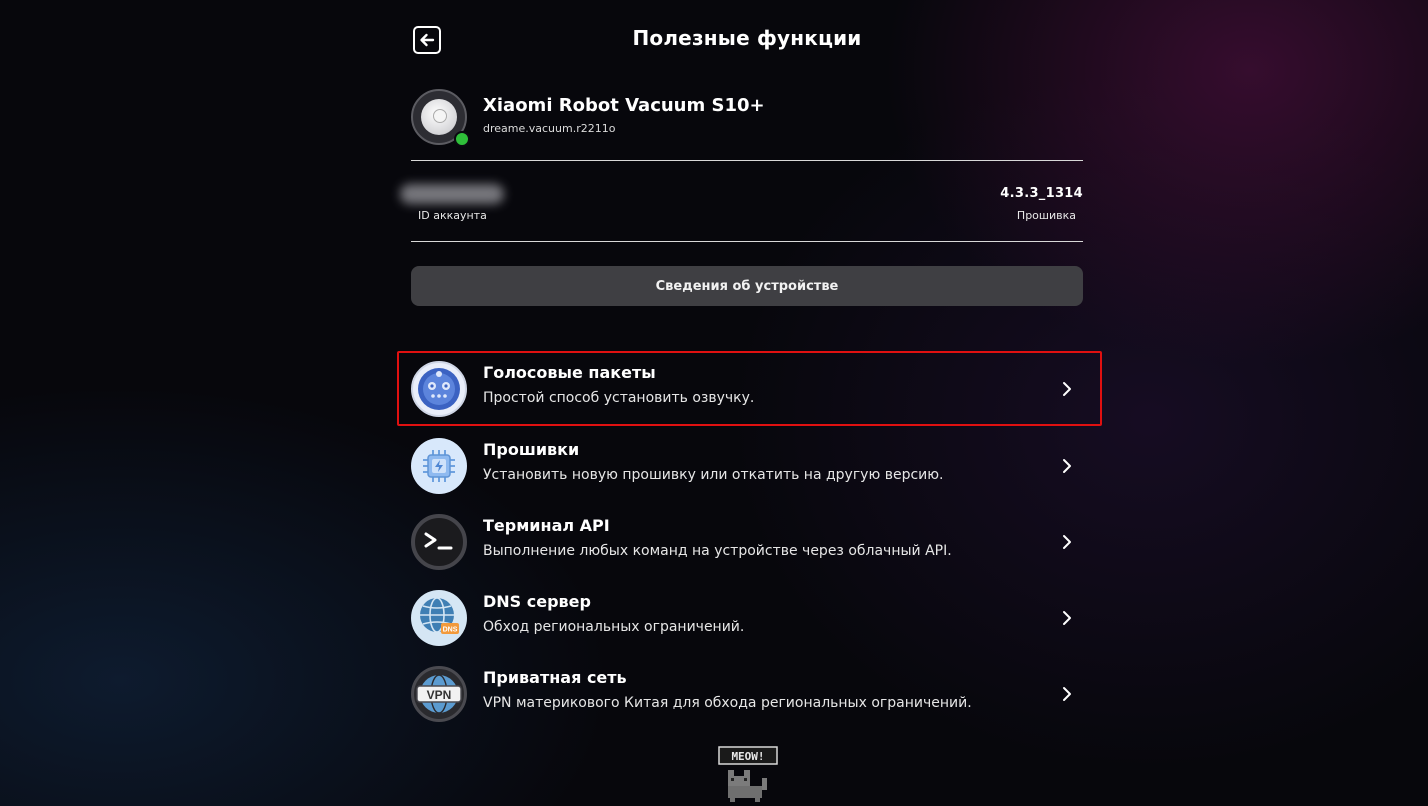 Image resolution: width=1428 pixels, height=806 pixels. I want to click on page-title: Полезные функции, so click(747, 38).